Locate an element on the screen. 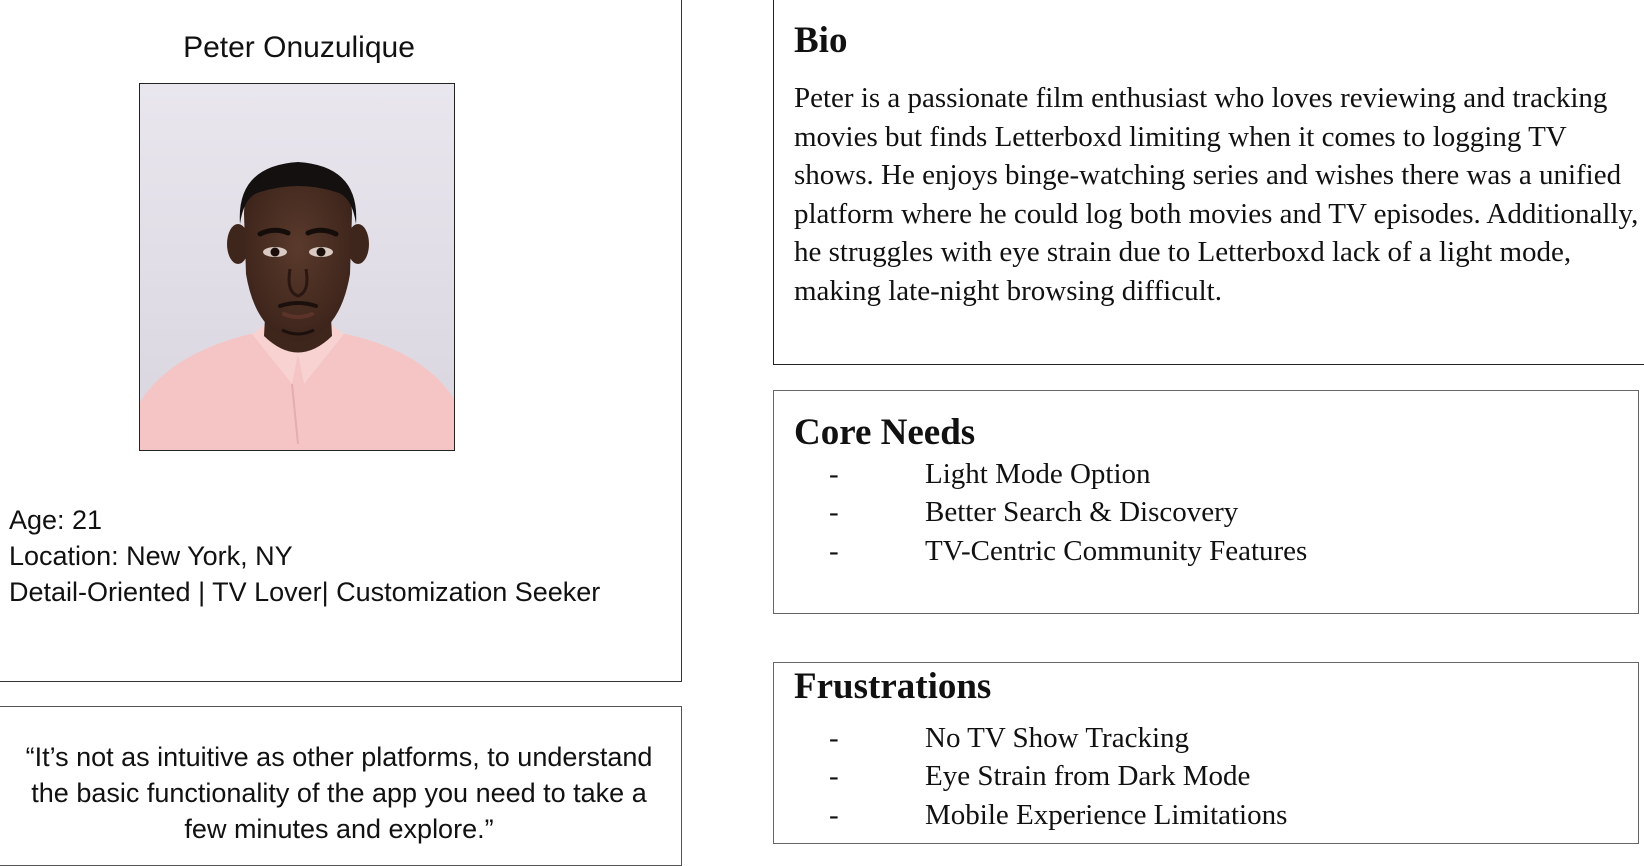 Image resolution: width=1644 pixels, height=866 pixels. list-item-text: Light Mode Option is located at coordinates (1038, 474).